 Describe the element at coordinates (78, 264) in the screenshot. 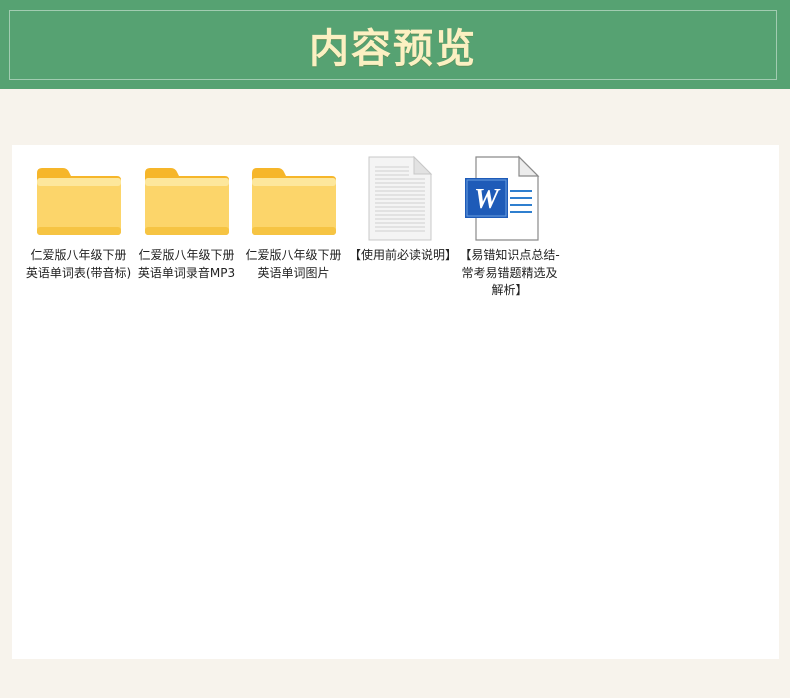

I see `file-item-label: 仁爱版八年级下册英语单词表(带音标)` at that location.